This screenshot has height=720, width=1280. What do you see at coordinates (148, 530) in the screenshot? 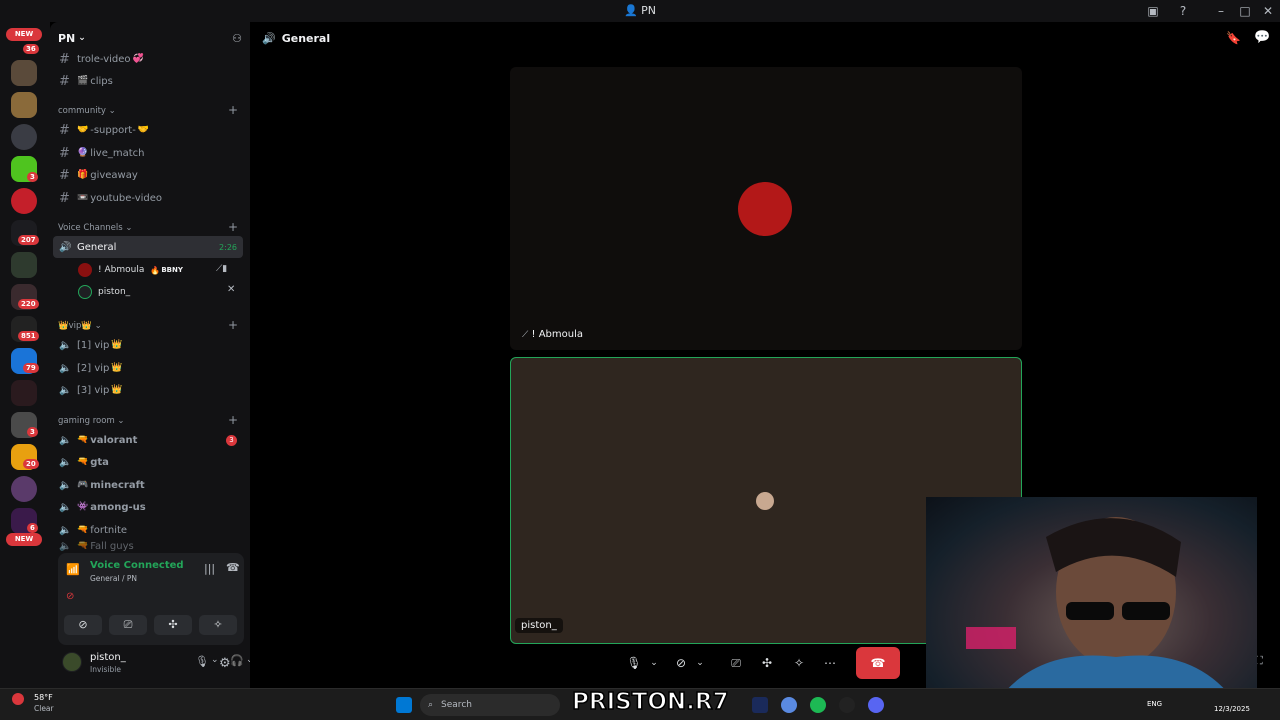
I see `voice-channel-fortnite: 🔈 🔫 fortnite` at bounding box center [148, 530].